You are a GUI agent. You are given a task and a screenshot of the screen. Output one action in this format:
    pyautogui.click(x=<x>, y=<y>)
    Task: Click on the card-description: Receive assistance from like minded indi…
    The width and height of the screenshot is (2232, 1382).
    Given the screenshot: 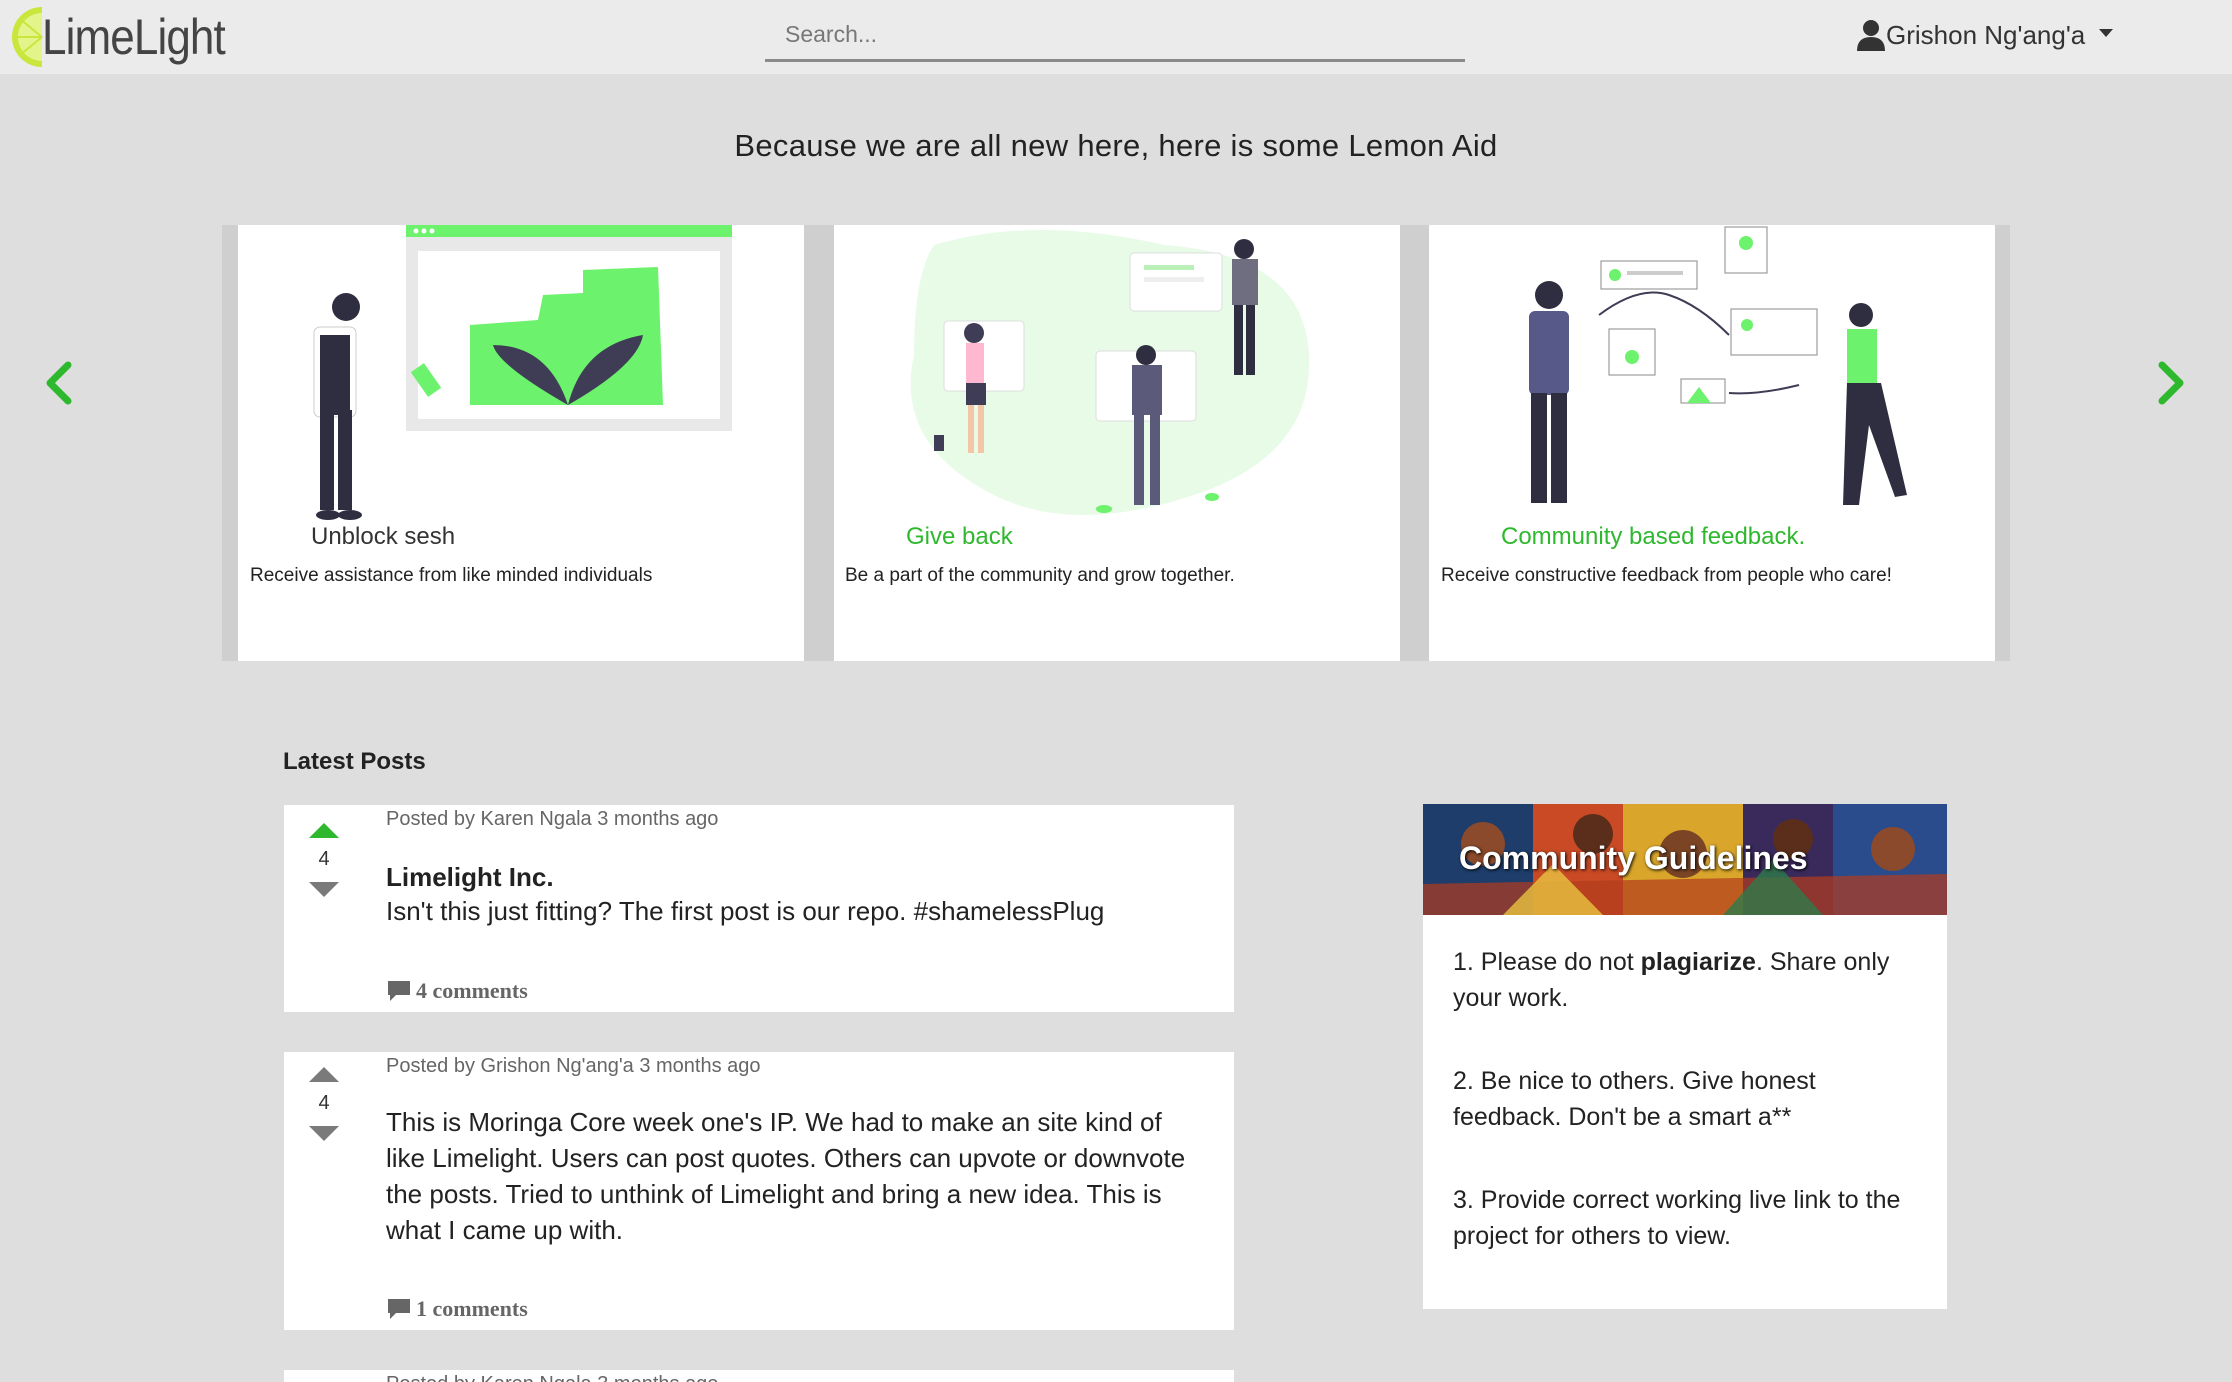 What is the action you would take?
    pyautogui.click(x=451, y=575)
    